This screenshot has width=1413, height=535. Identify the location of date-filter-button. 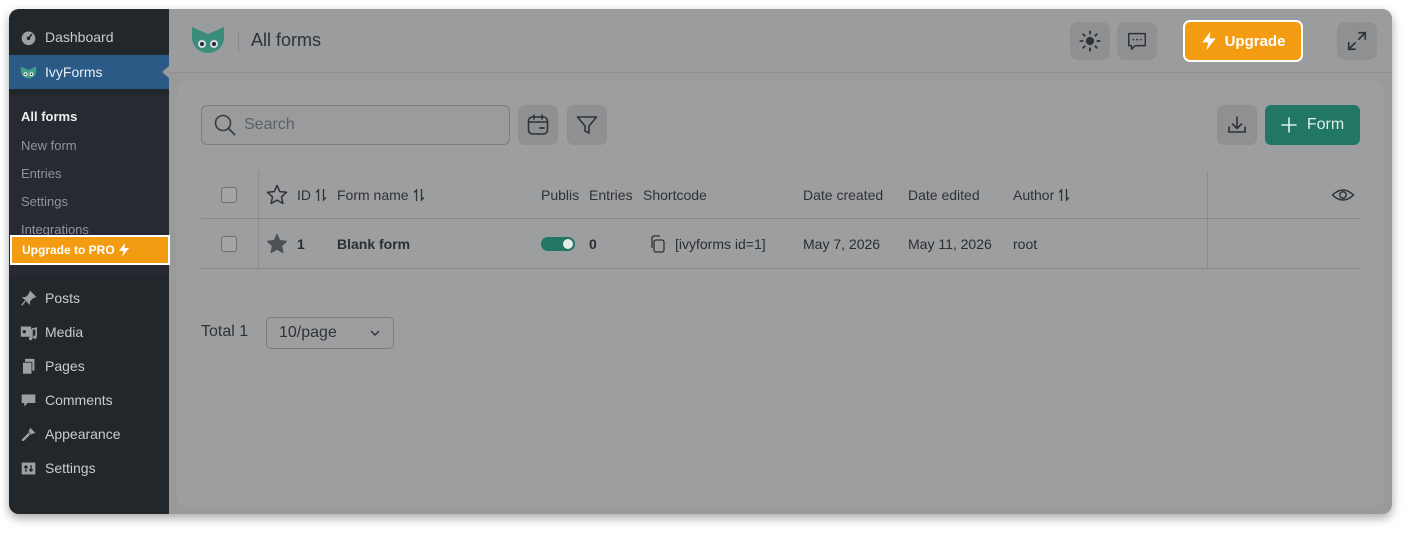
(538, 125).